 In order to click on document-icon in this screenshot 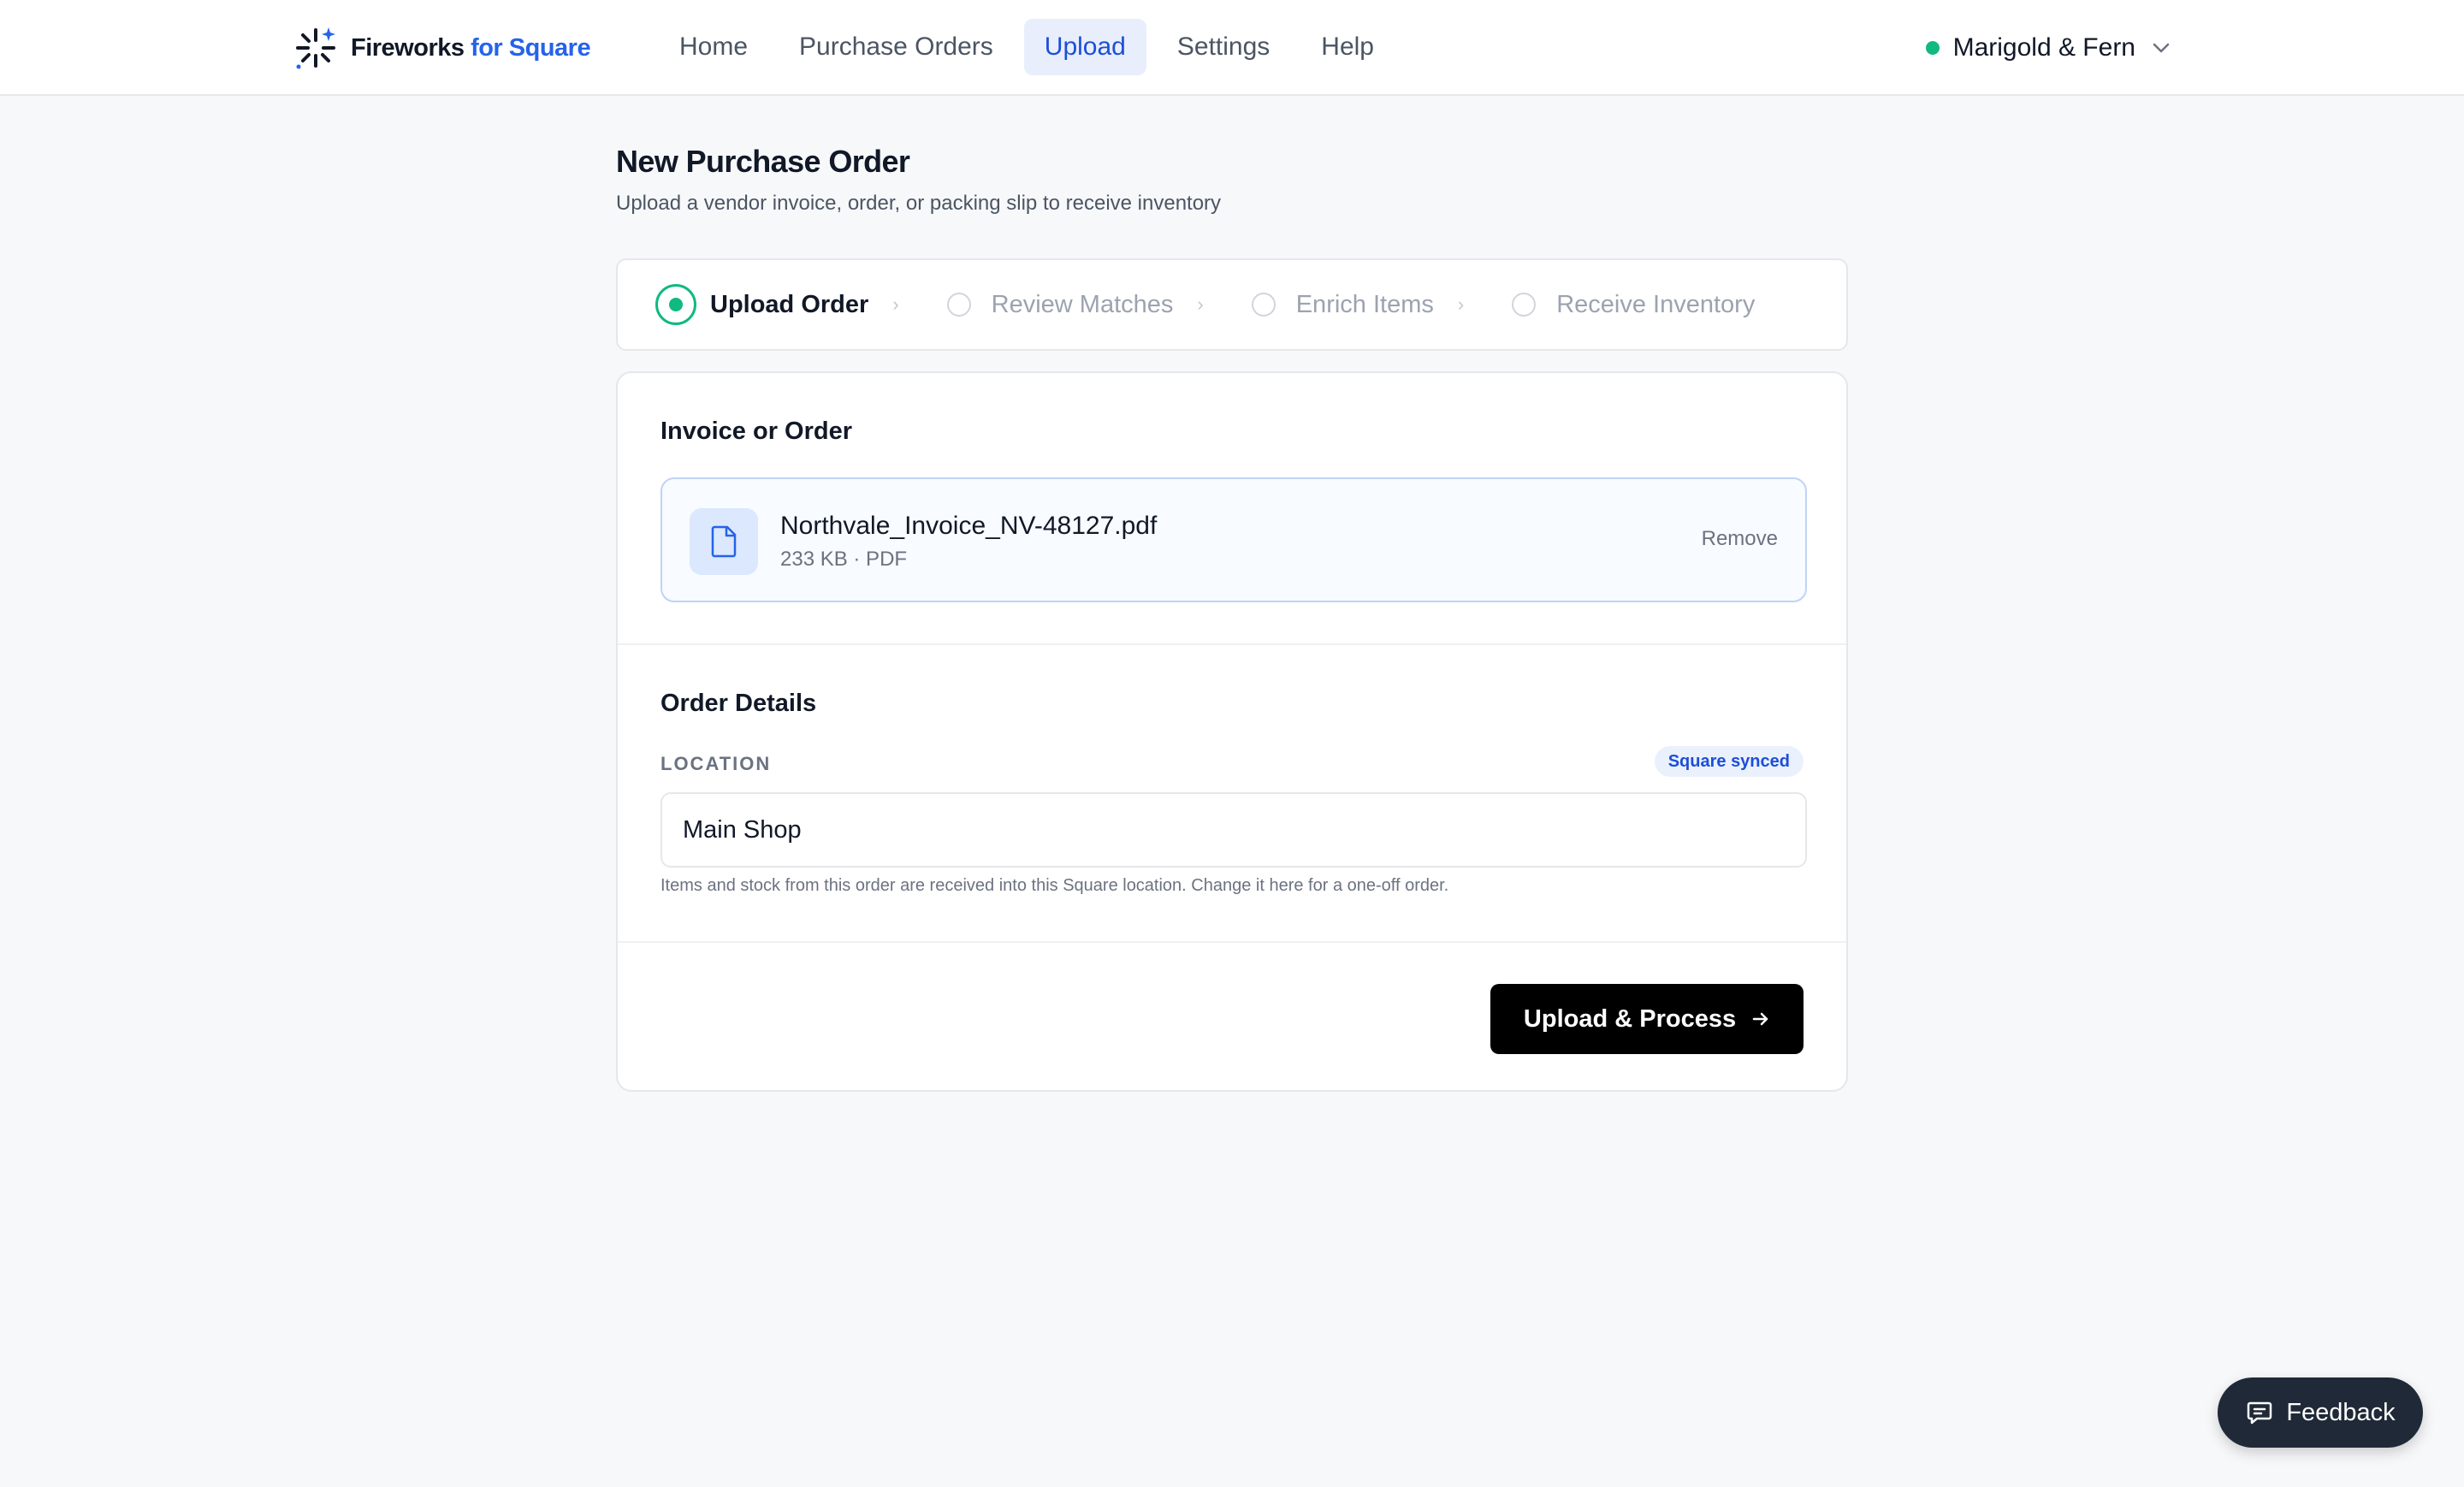, I will do `click(724, 541)`.